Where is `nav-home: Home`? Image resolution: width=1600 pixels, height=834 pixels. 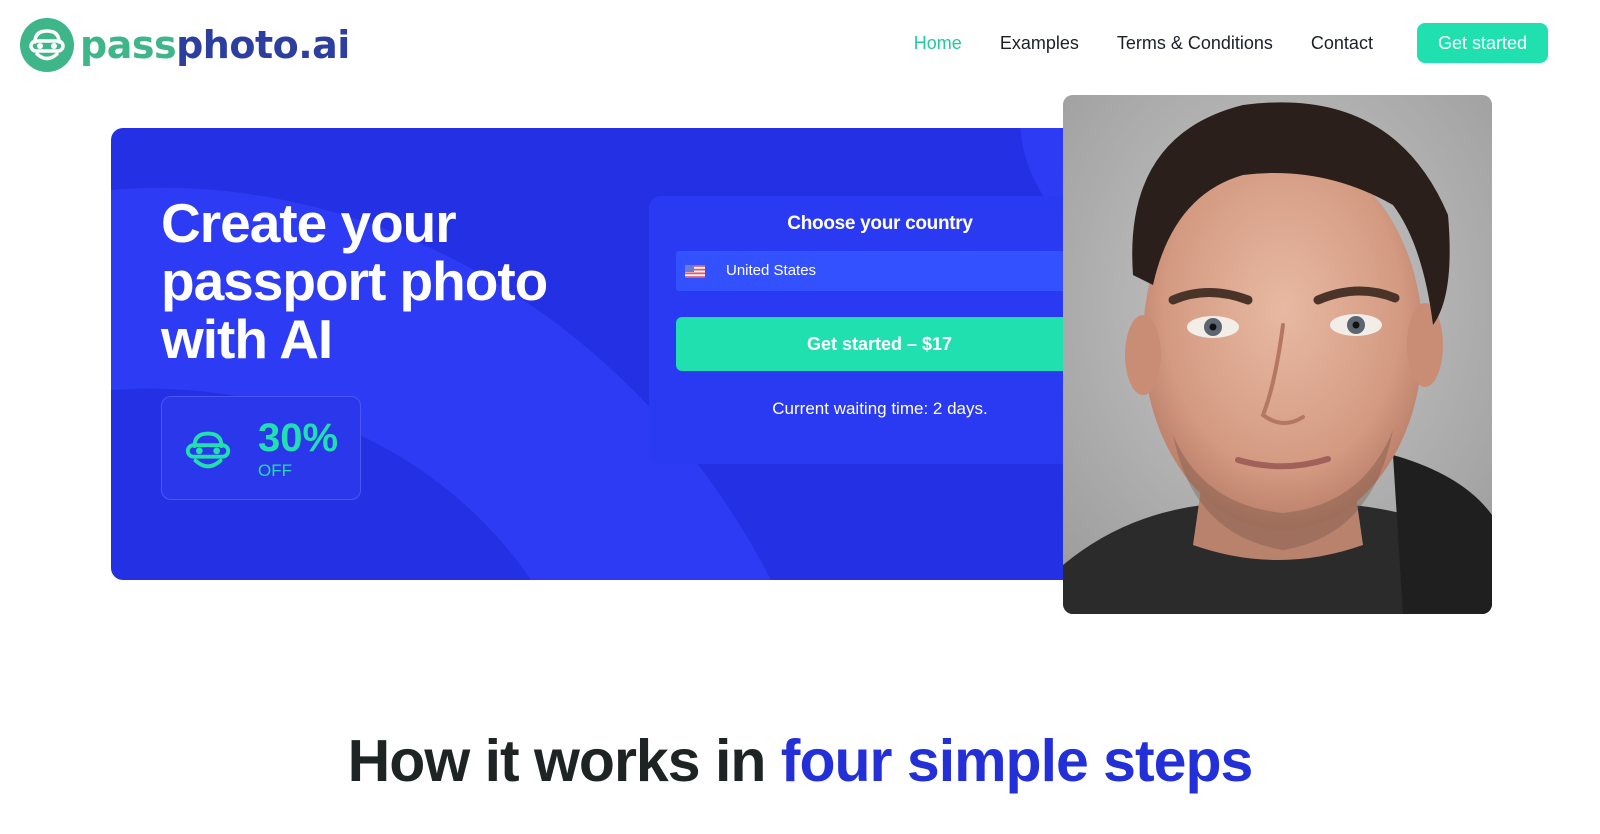 nav-home: Home is located at coordinates (938, 43).